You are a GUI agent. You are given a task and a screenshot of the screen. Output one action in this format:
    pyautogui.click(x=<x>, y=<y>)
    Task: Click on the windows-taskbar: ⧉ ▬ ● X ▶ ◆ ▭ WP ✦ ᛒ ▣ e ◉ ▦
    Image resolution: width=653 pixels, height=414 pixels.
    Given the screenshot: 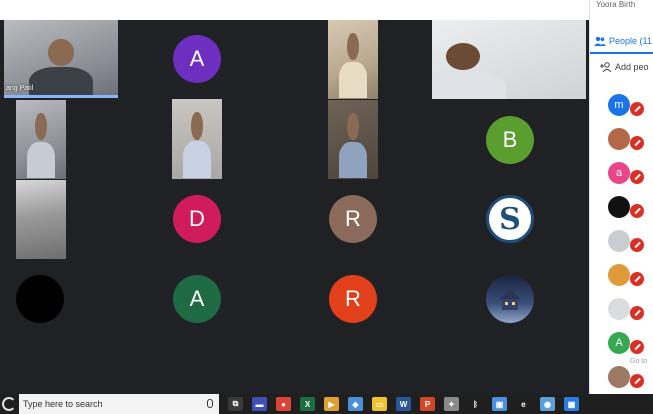 What is the action you would take?
    pyautogui.click(x=326, y=404)
    